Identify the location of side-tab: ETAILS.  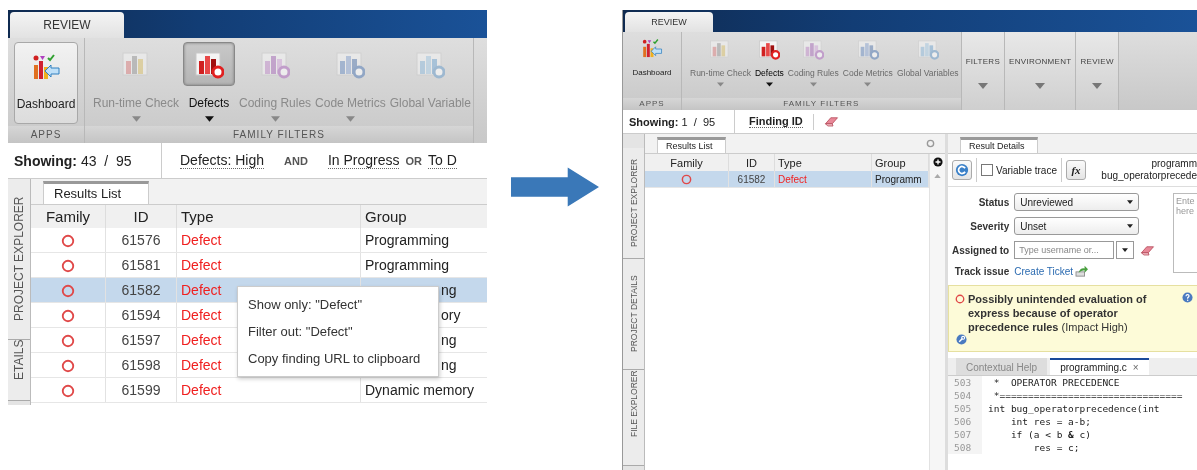
(19, 370).